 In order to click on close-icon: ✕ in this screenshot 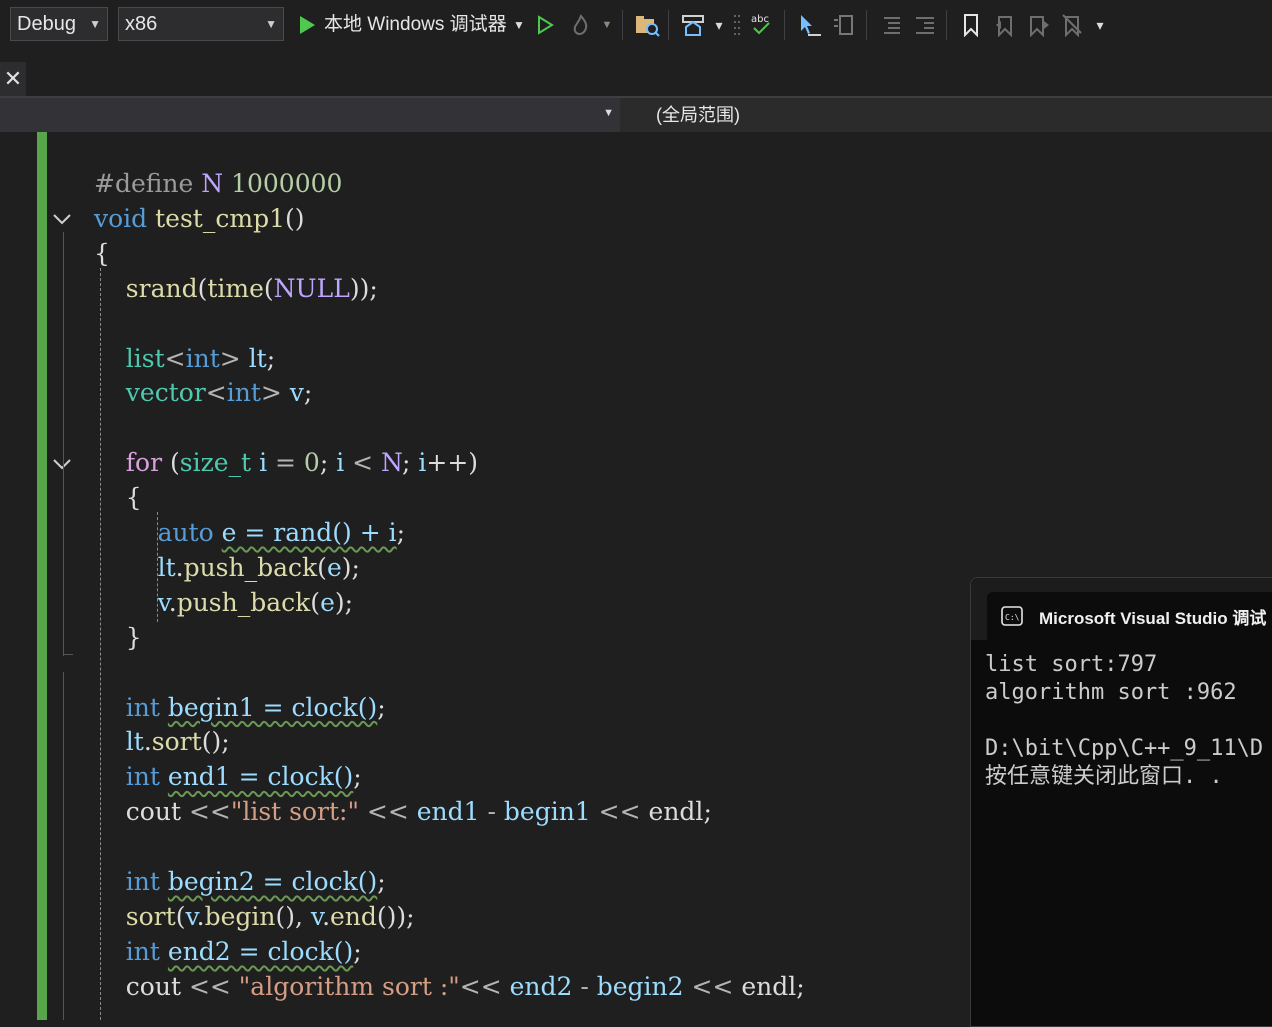, I will do `click(13, 79)`.